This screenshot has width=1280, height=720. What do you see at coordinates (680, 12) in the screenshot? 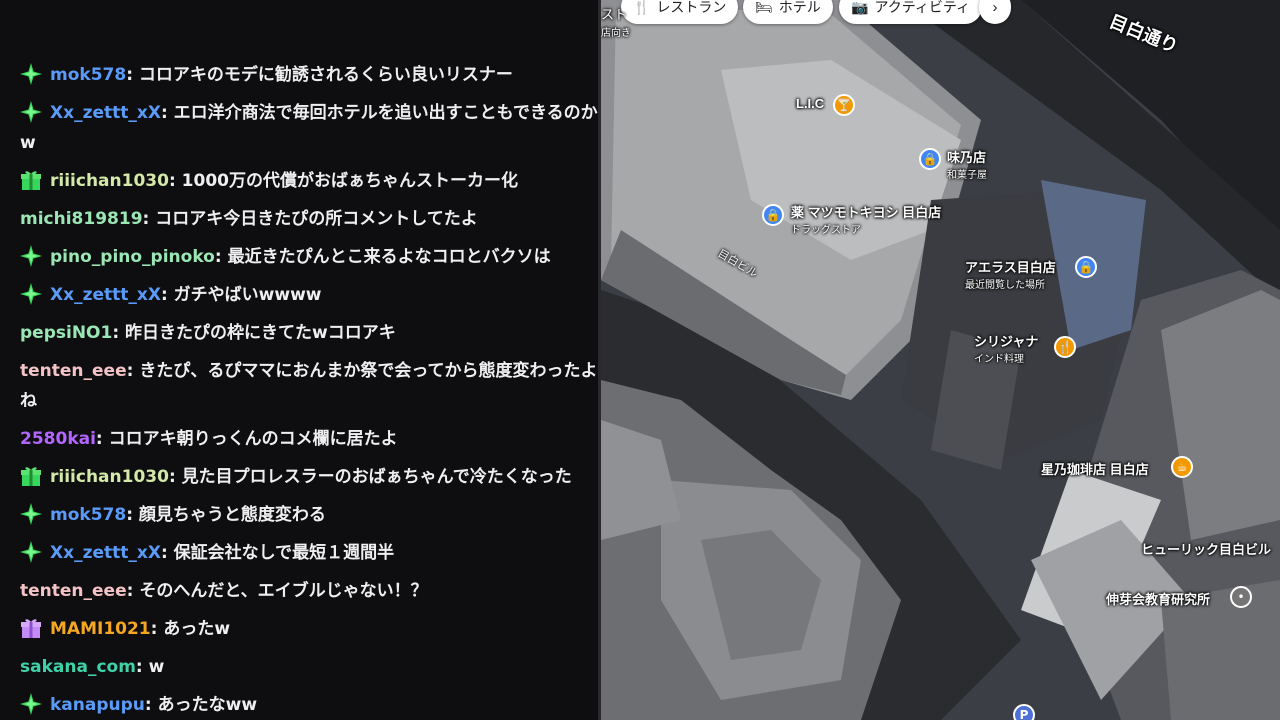
I see `restaurant-chip: 🍴 レストラン` at bounding box center [680, 12].